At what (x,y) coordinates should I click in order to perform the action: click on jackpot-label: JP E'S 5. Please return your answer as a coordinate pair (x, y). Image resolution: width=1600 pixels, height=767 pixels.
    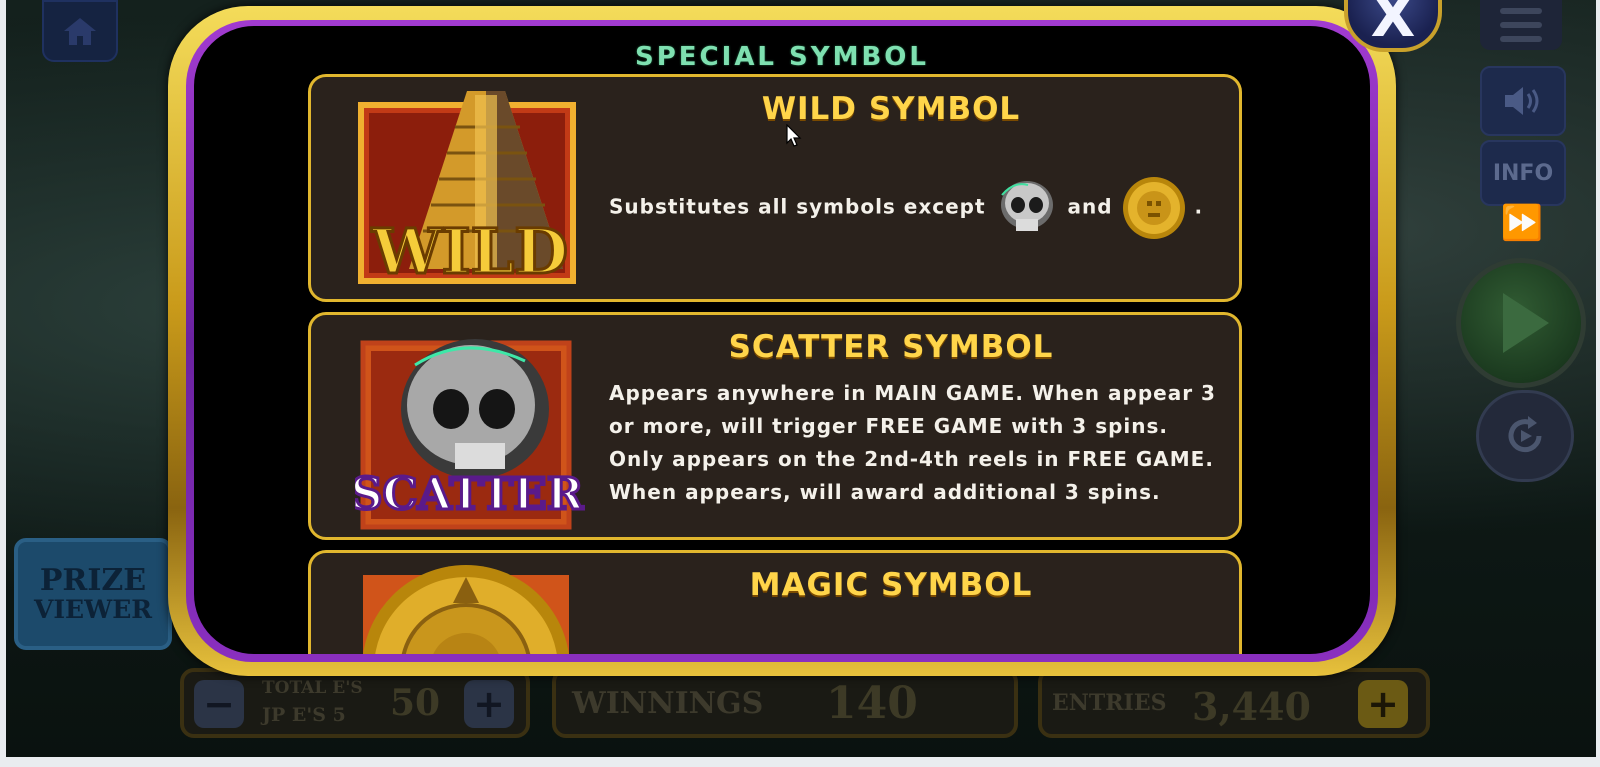
    Looking at the image, I should click on (304, 715).